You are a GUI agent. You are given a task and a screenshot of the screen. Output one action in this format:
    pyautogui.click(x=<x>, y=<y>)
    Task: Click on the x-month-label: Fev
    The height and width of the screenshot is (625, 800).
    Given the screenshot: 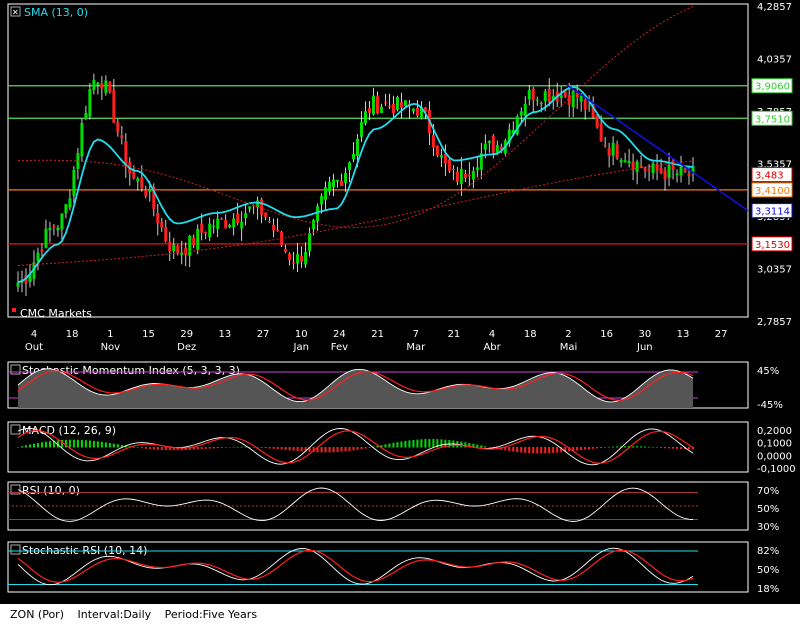 What is the action you would take?
    pyautogui.click(x=339, y=347)
    